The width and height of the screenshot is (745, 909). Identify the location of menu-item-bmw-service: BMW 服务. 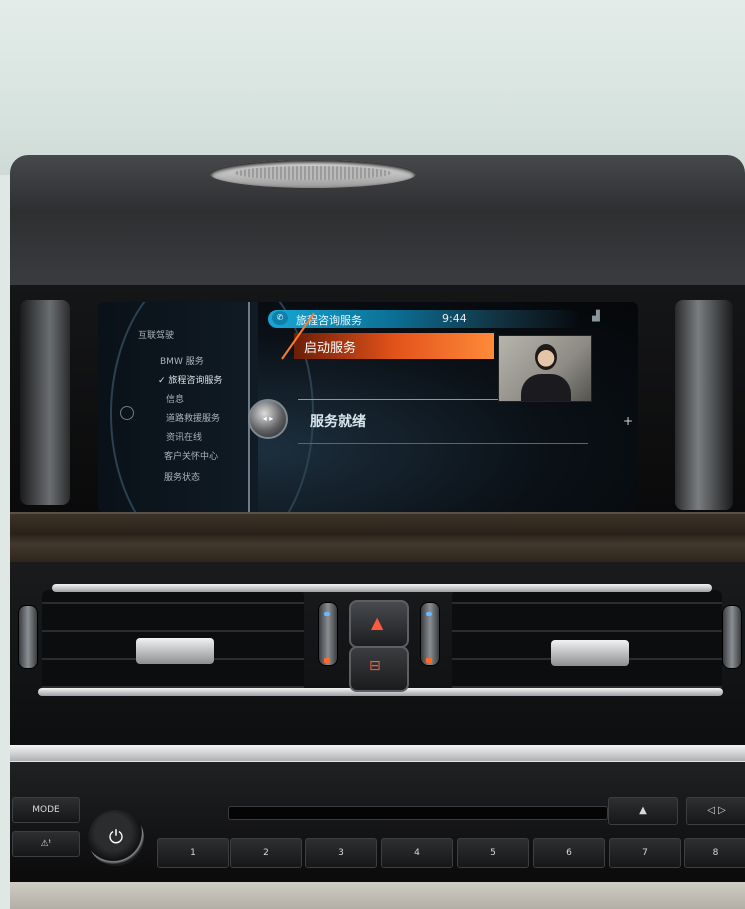
(182, 360).